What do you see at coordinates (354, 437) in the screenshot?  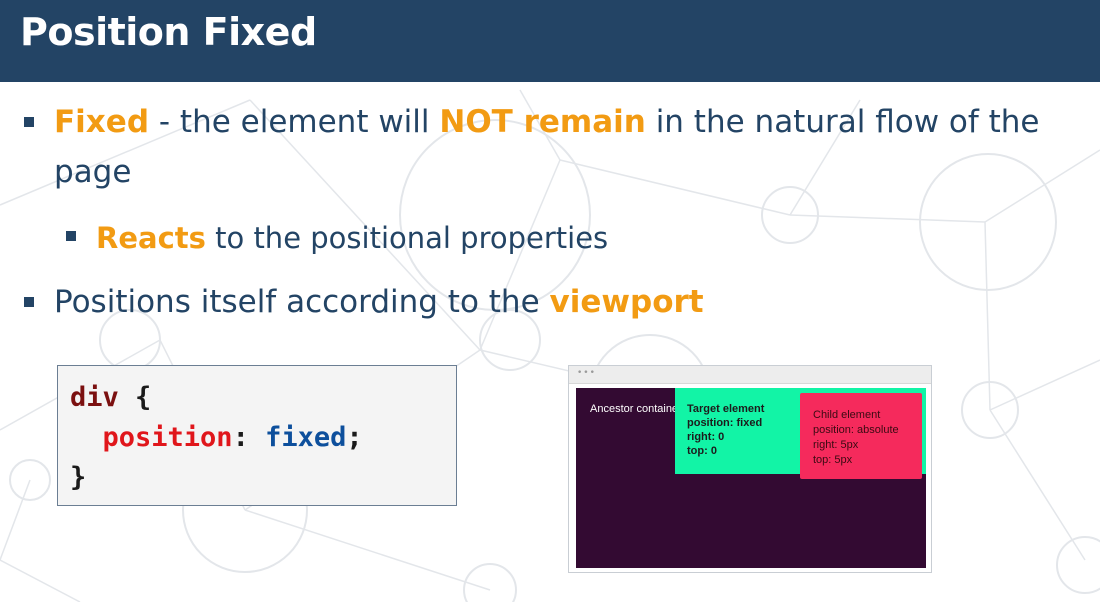 I see `semicolon: ;` at bounding box center [354, 437].